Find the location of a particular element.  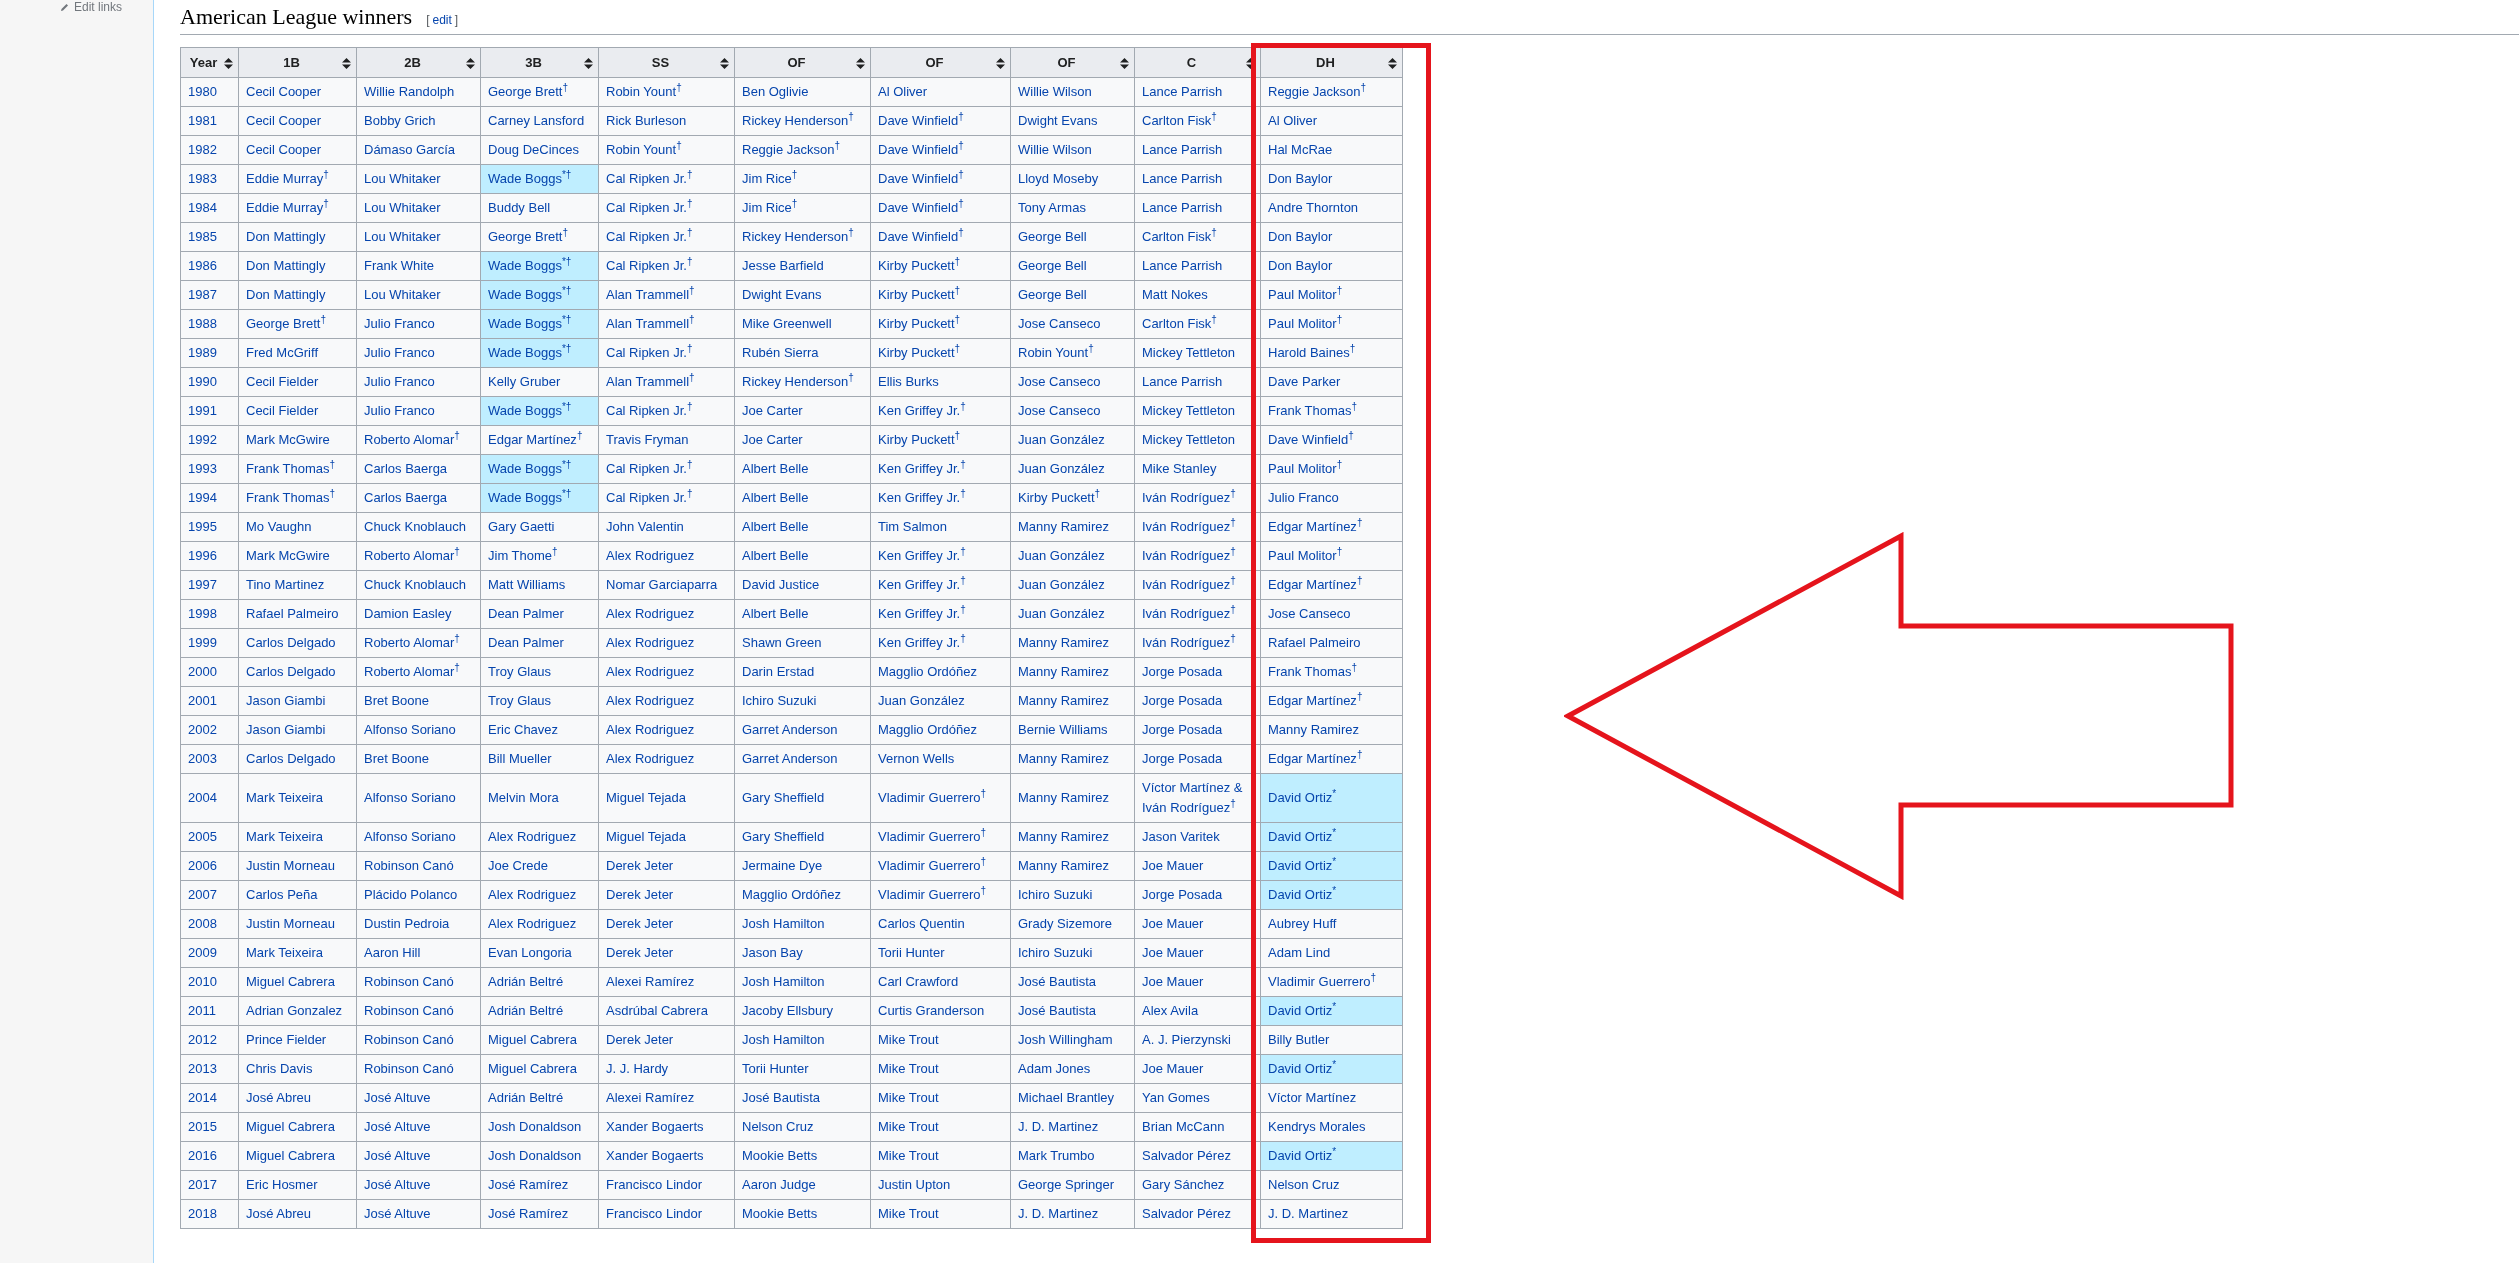

table-cell: Mookie Betts is located at coordinates (802, 1214).